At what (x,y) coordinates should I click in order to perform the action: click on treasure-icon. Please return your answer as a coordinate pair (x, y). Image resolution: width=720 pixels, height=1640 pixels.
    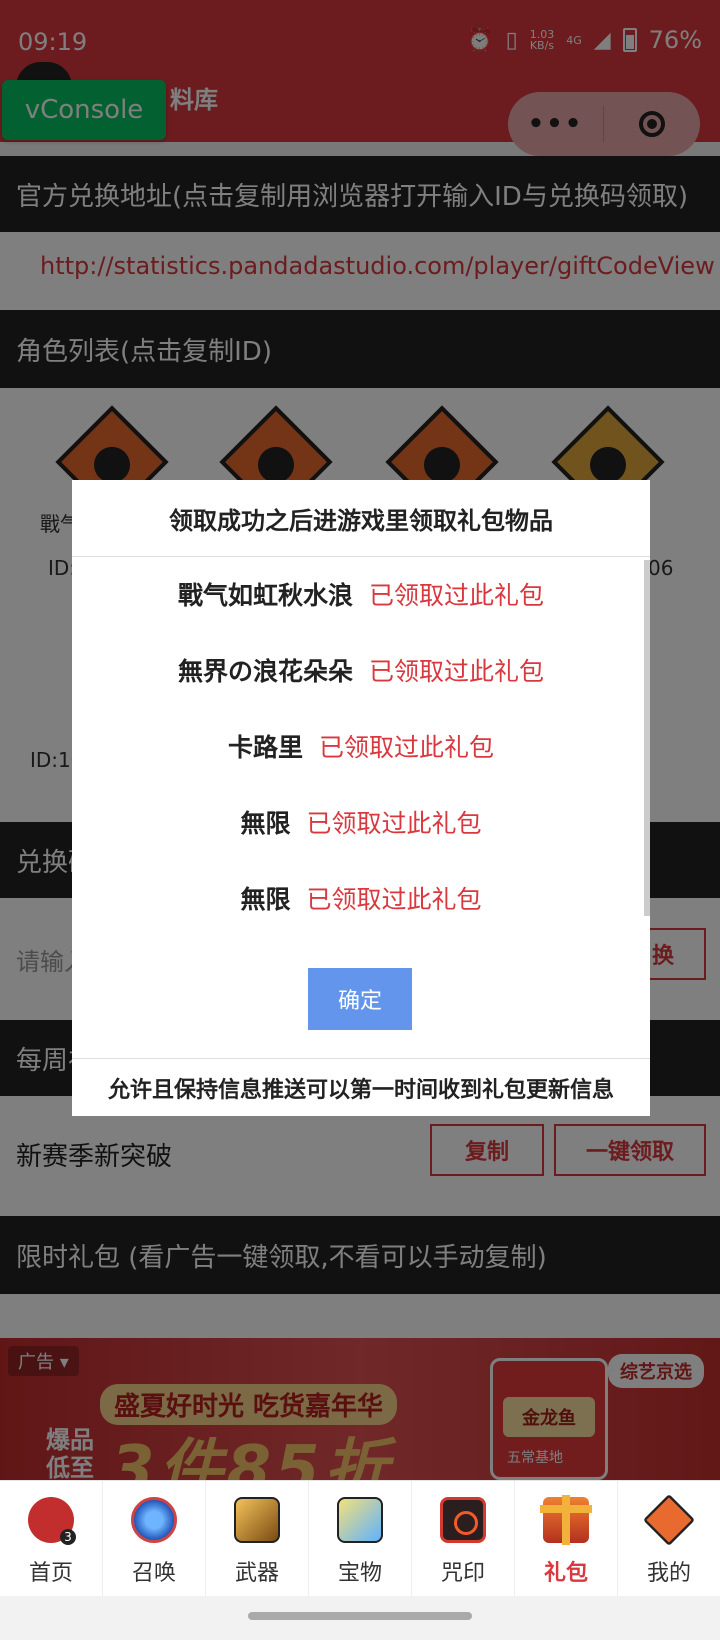
    Looking at the image, I should click on (360, 1520).